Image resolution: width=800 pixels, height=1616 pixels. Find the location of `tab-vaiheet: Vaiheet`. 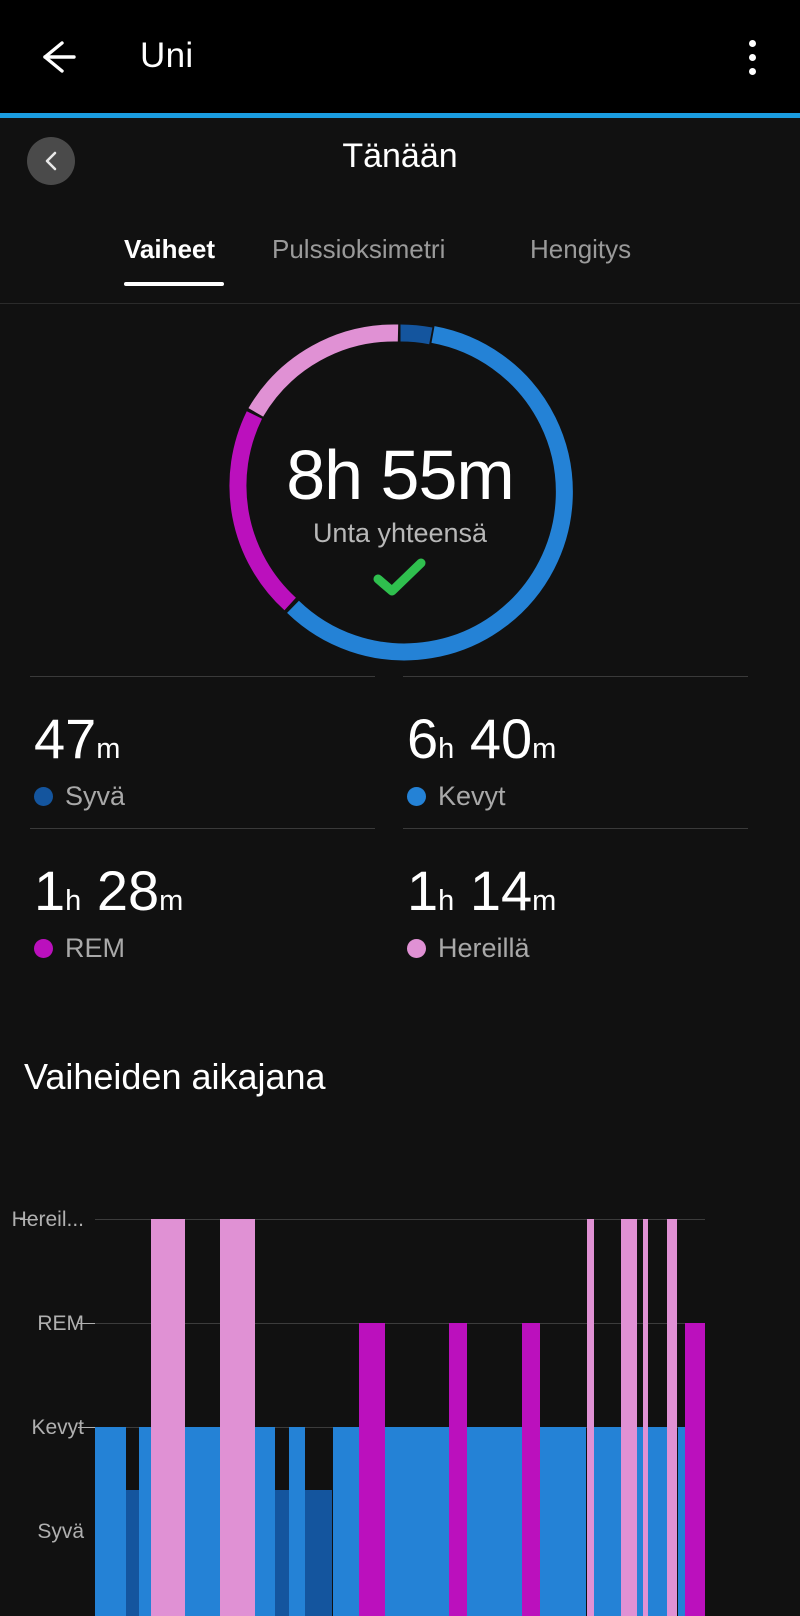

tab-vaiheet: Vaiheet is located at coordinates (169, 249).